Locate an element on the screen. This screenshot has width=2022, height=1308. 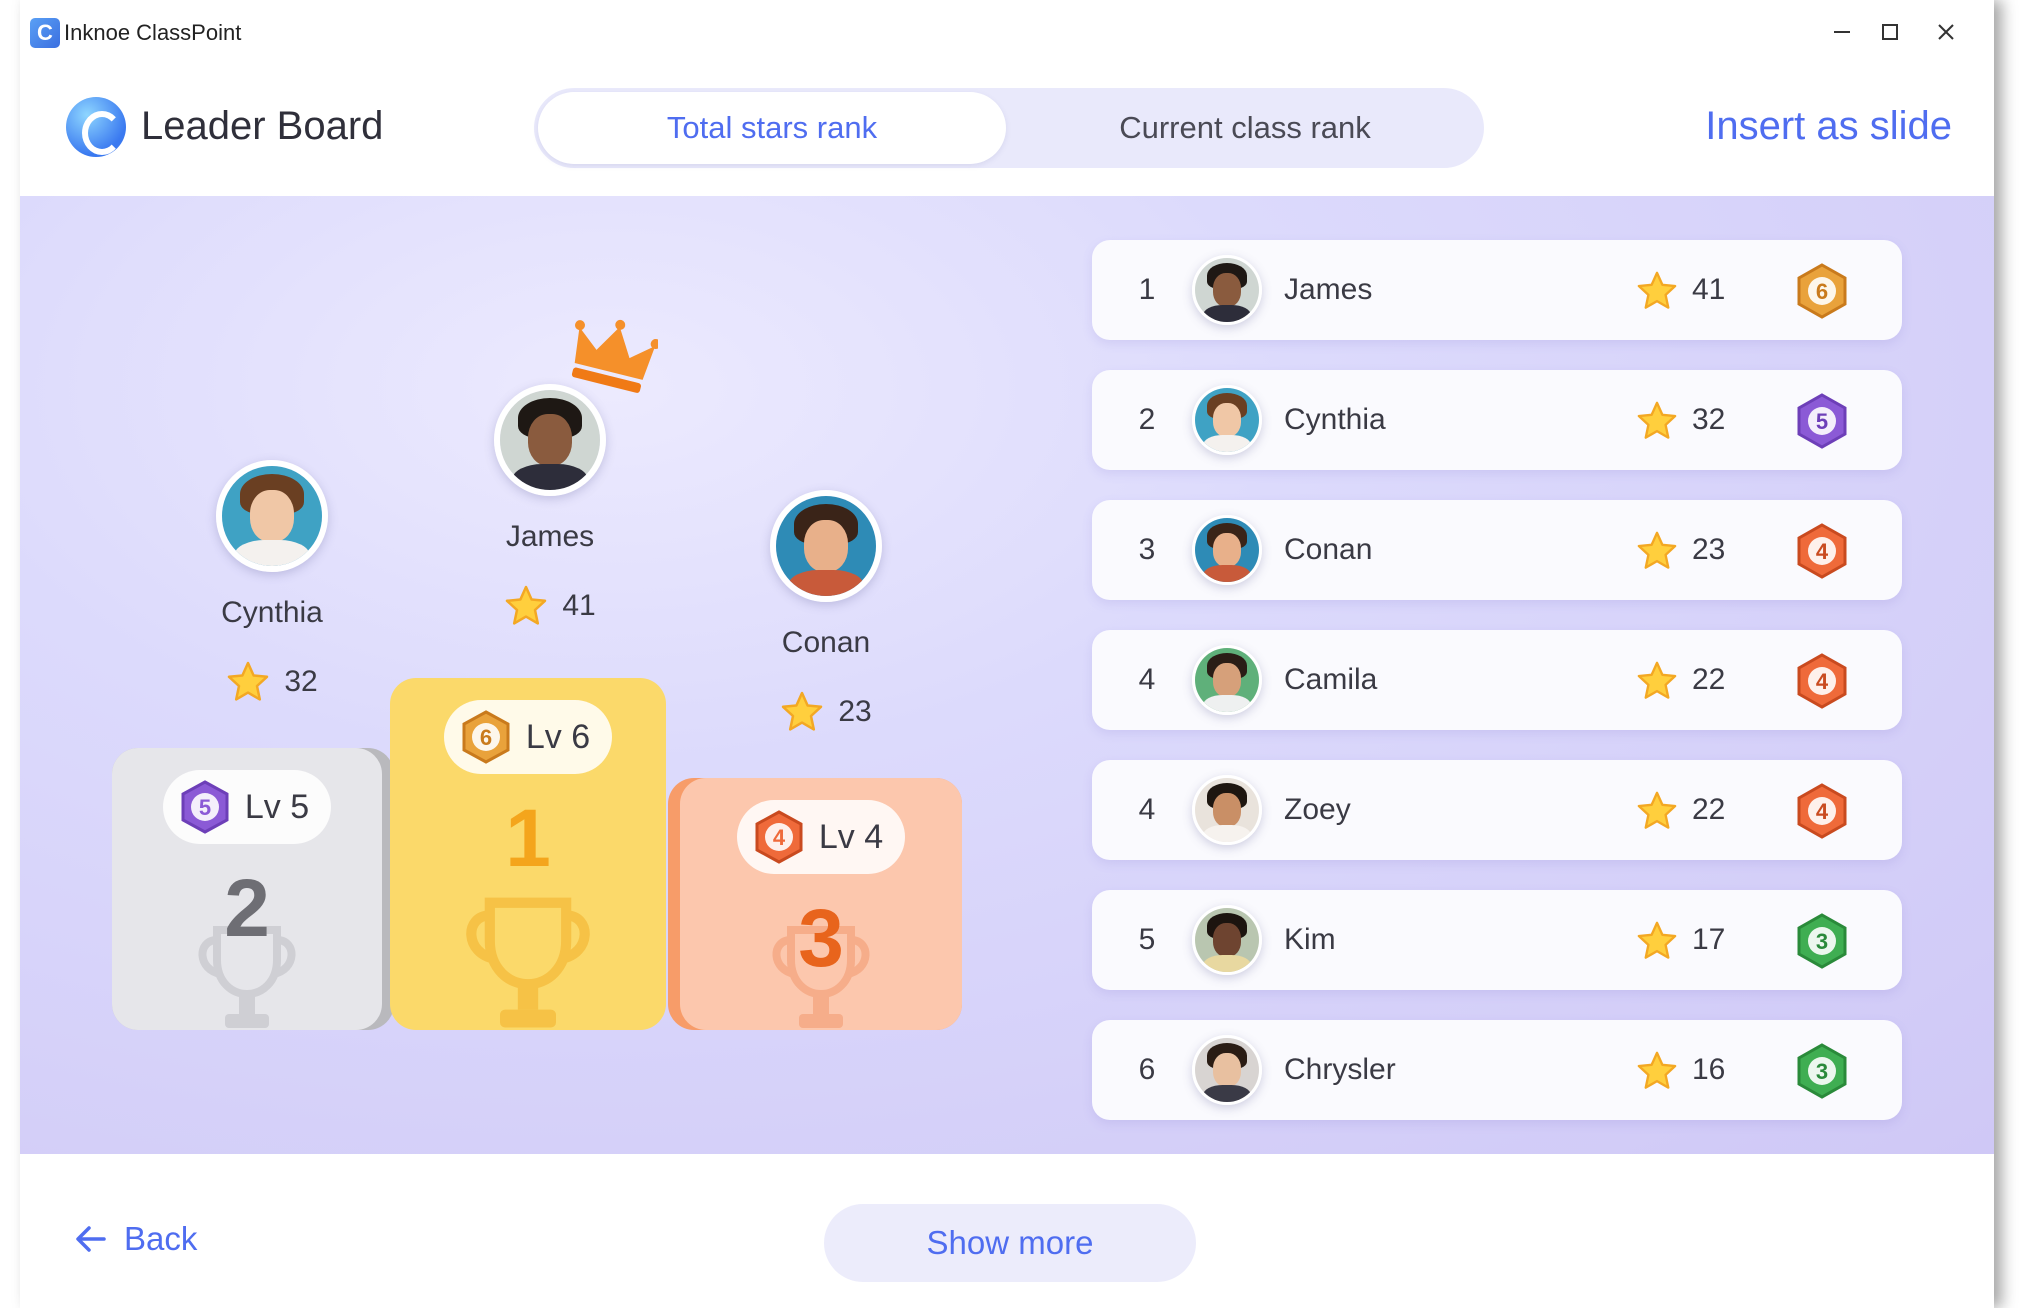
row-stars: 41 is located at coordinates (1709, 289).